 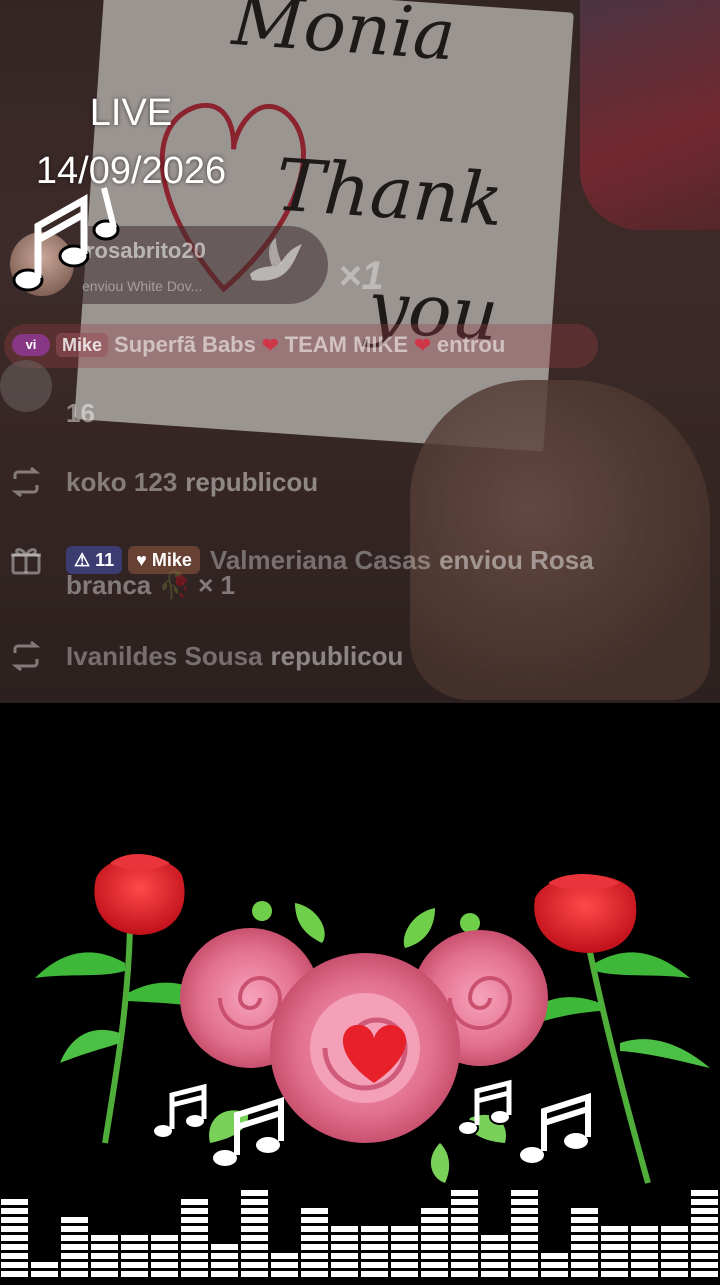 I want to click on join-username: Superfã Babs, so click(x=185, y=344).